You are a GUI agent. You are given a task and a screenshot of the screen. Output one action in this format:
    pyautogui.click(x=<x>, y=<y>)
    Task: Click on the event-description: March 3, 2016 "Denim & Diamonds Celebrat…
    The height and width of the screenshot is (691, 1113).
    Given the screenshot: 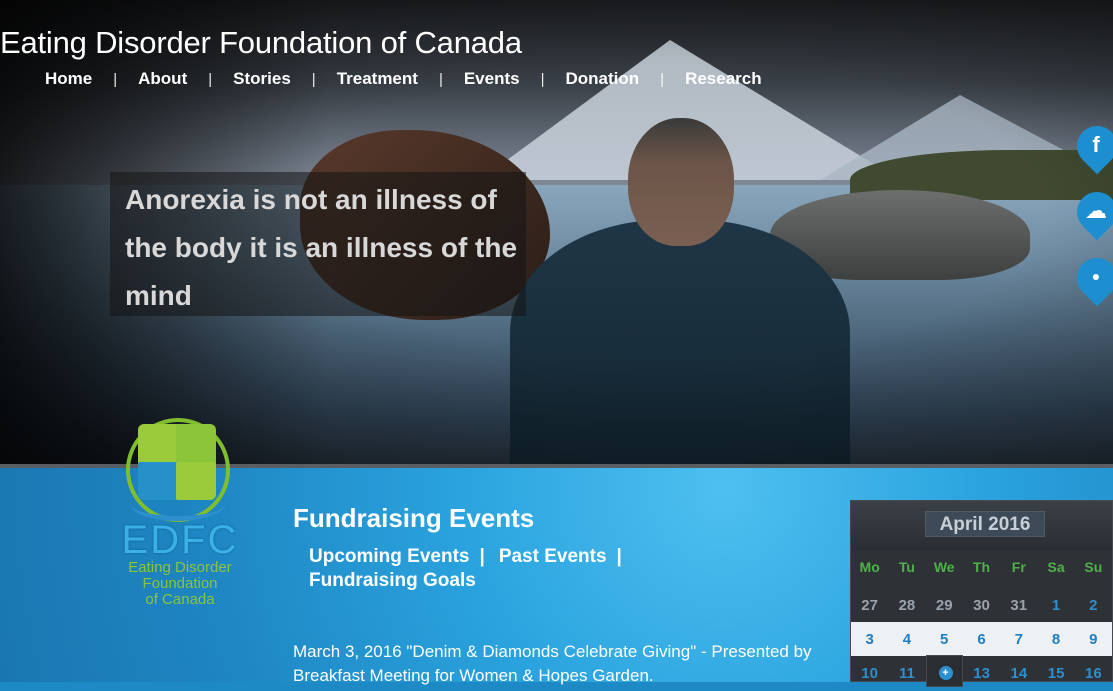 What is the action you would take?
    pyautogui.click(x=552, y=663)
    